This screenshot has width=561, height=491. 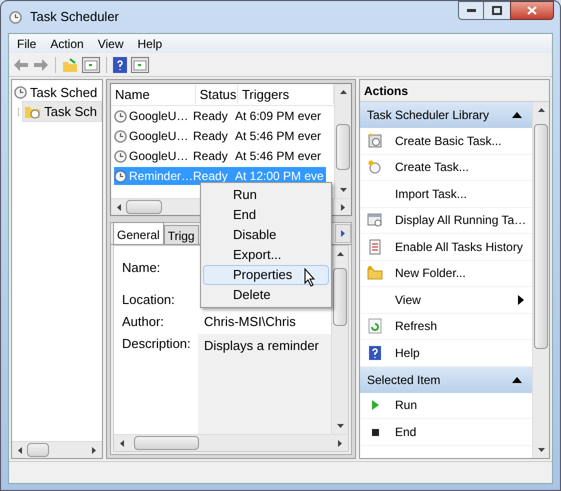 What do you see at coordinates (64, 92) in the screenshot?
I see `tree-item: Task Sched` at bounding box center [64, 92].